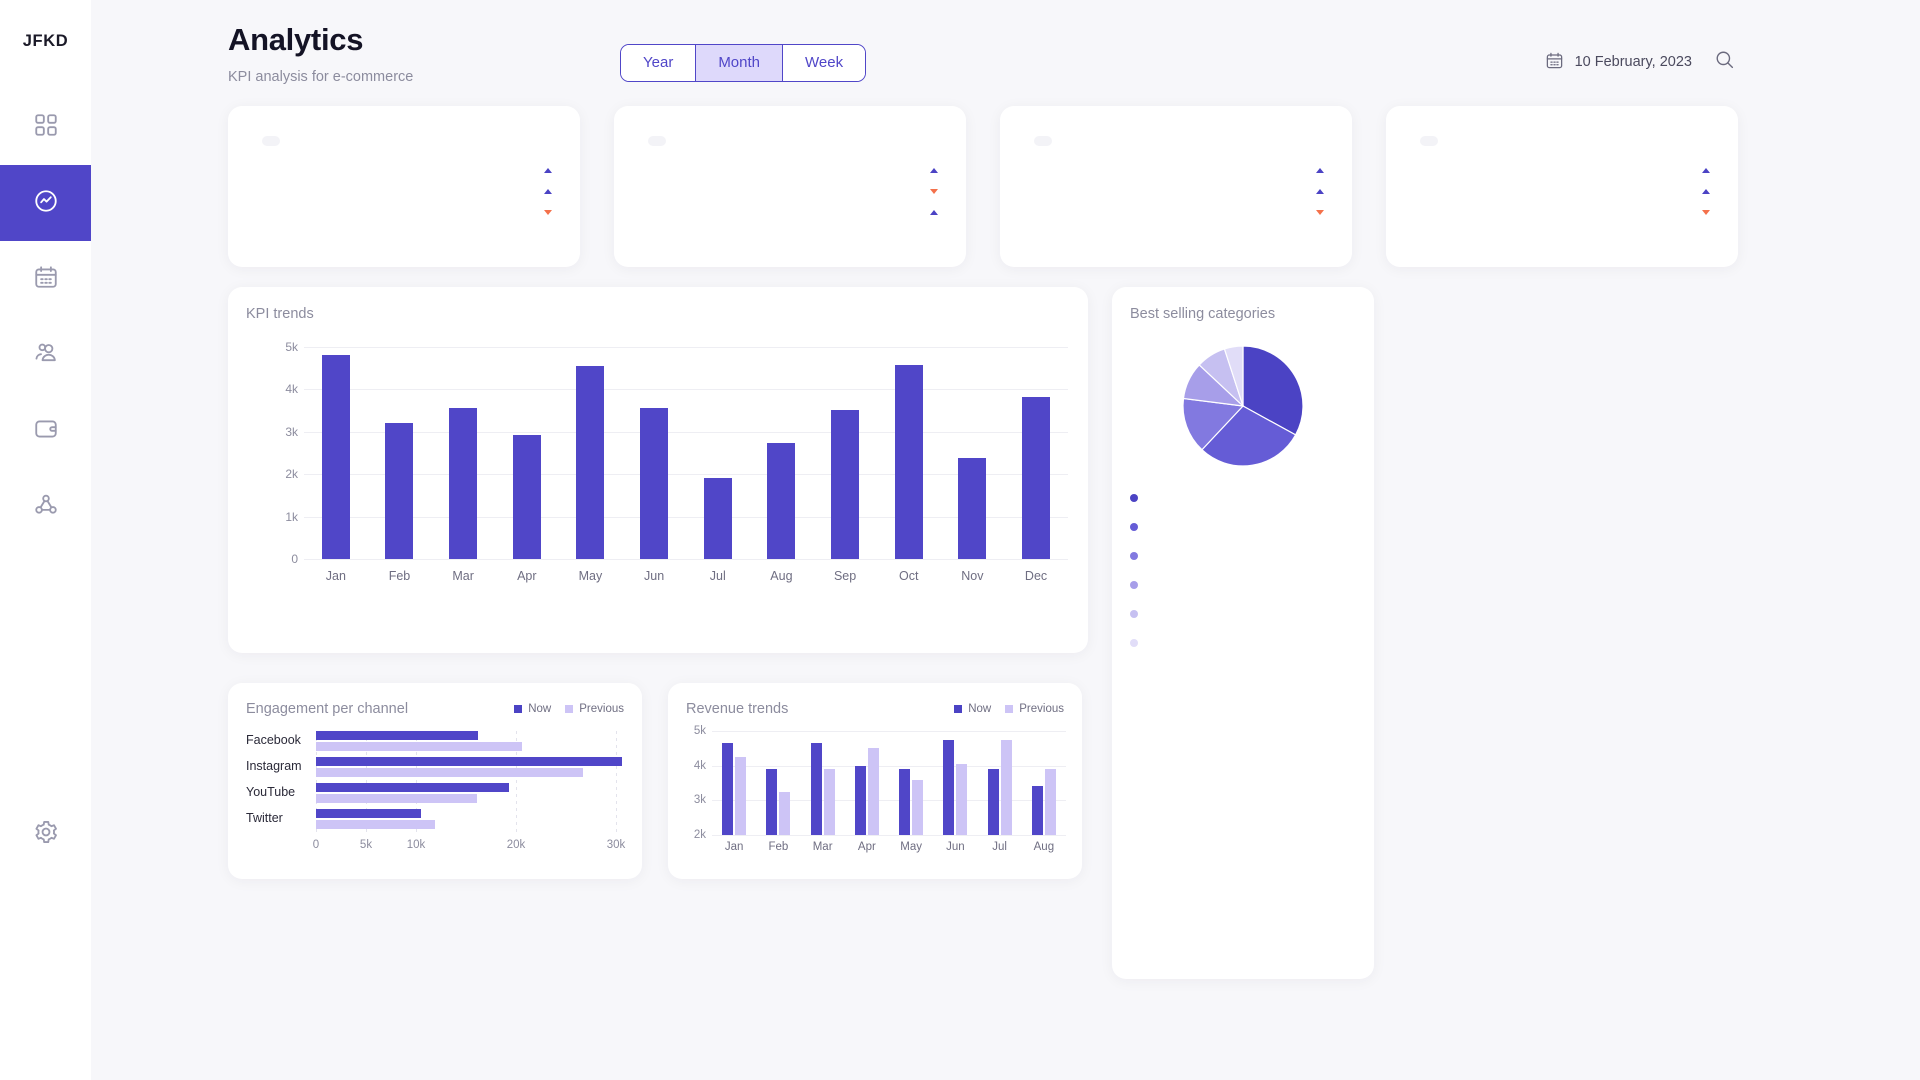 The width and height of the screenshot is (1920, 1080). I want to click on header-actions: 10 February, 2023, so click(1641, 62).